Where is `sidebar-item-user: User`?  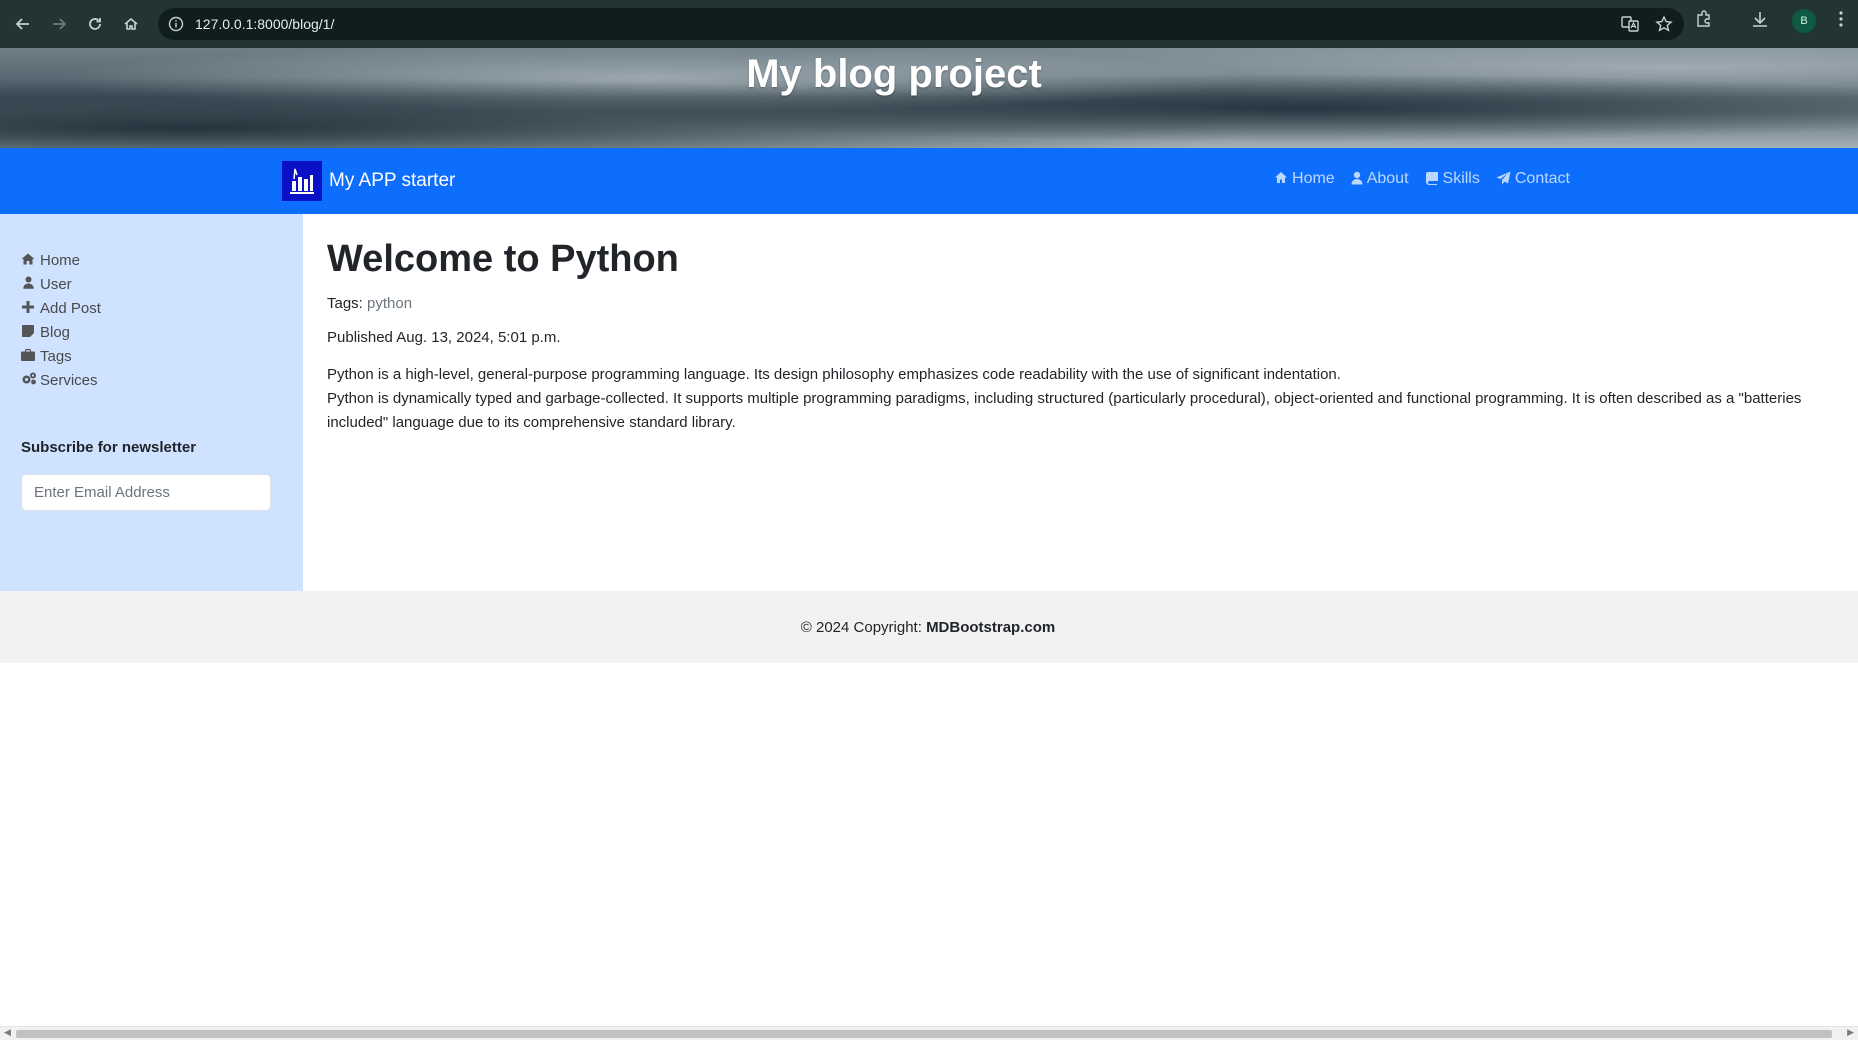
sidebar-item-user: User is located at coordinates (61, 284).